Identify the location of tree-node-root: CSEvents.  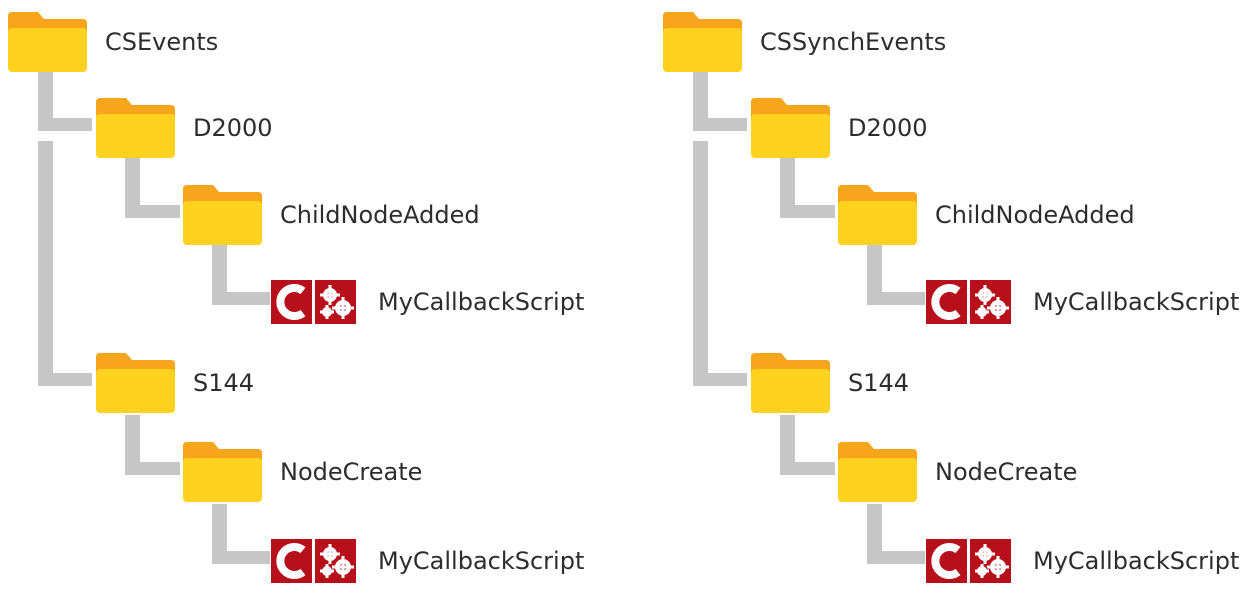
(112, 42).